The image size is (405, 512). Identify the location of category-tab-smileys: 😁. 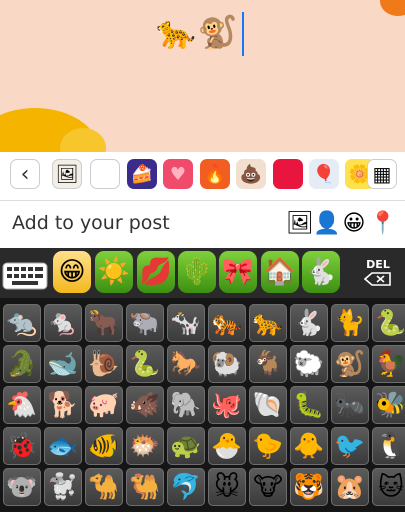
(72, 272).